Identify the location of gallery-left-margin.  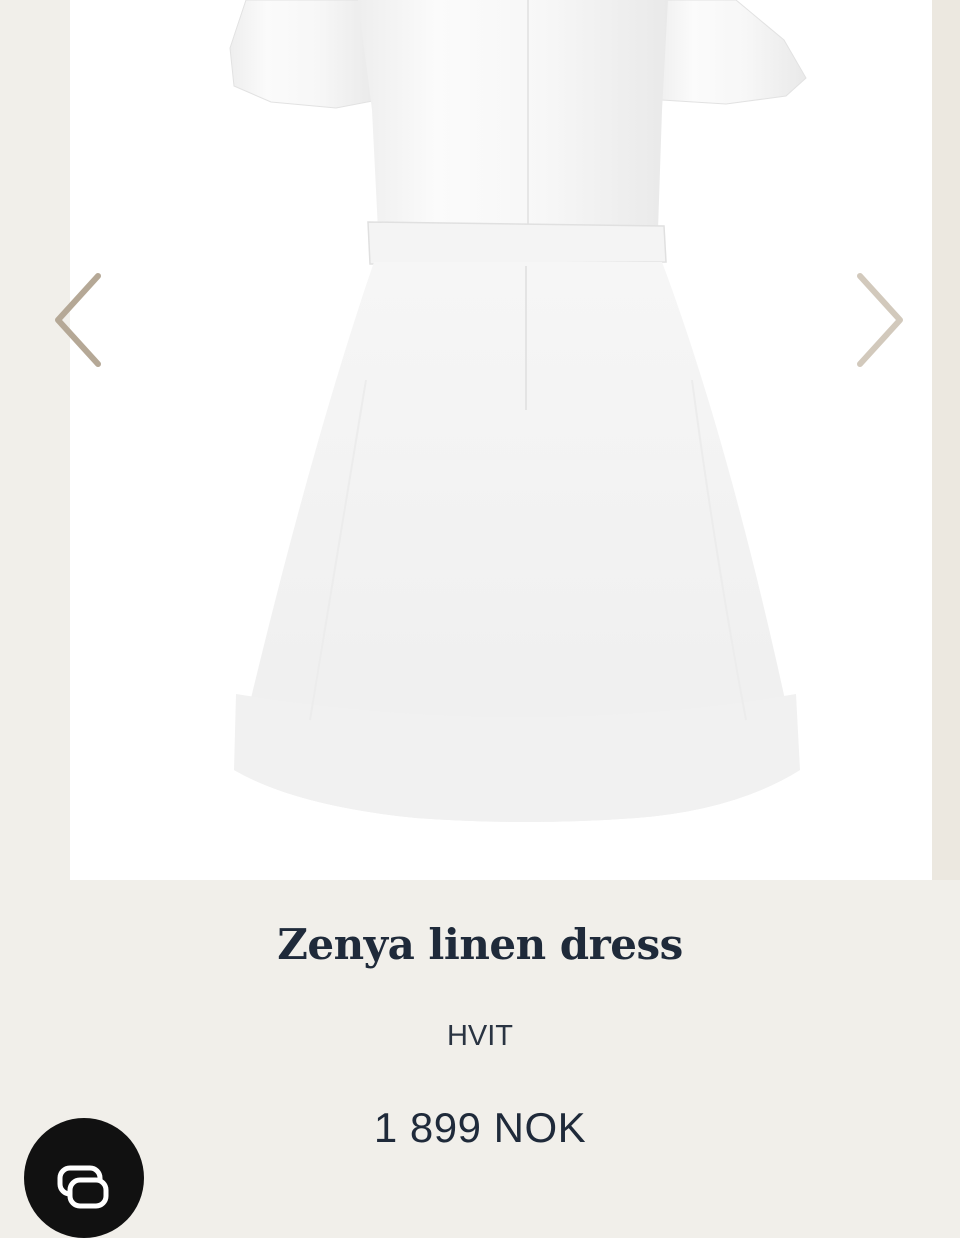
(35, 440).